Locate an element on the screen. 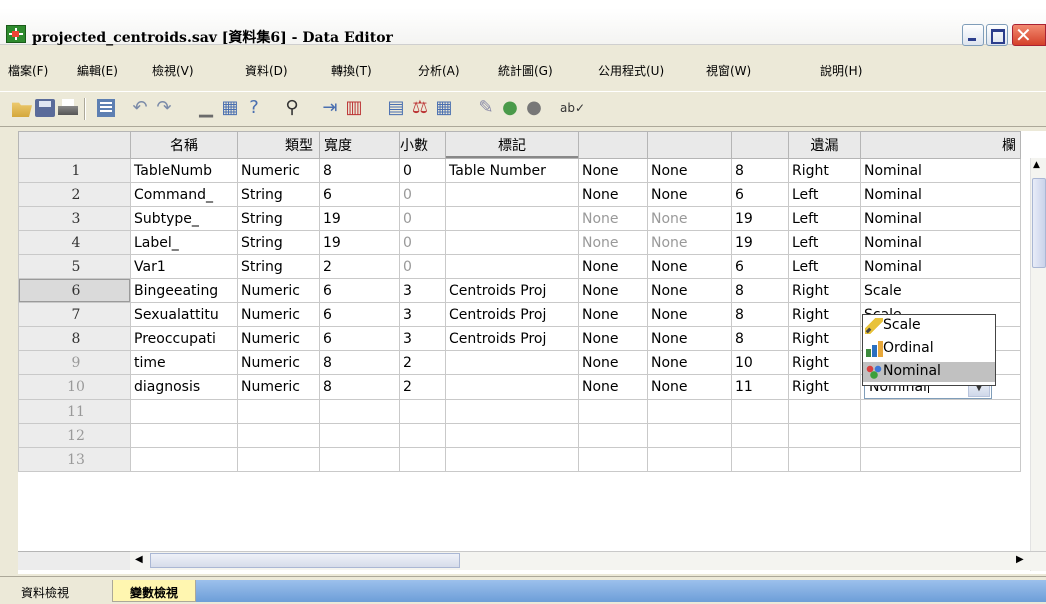 This screenshot has height=604, width=1046. col-header-name: 名稱 is located at coordinates (184, 145).